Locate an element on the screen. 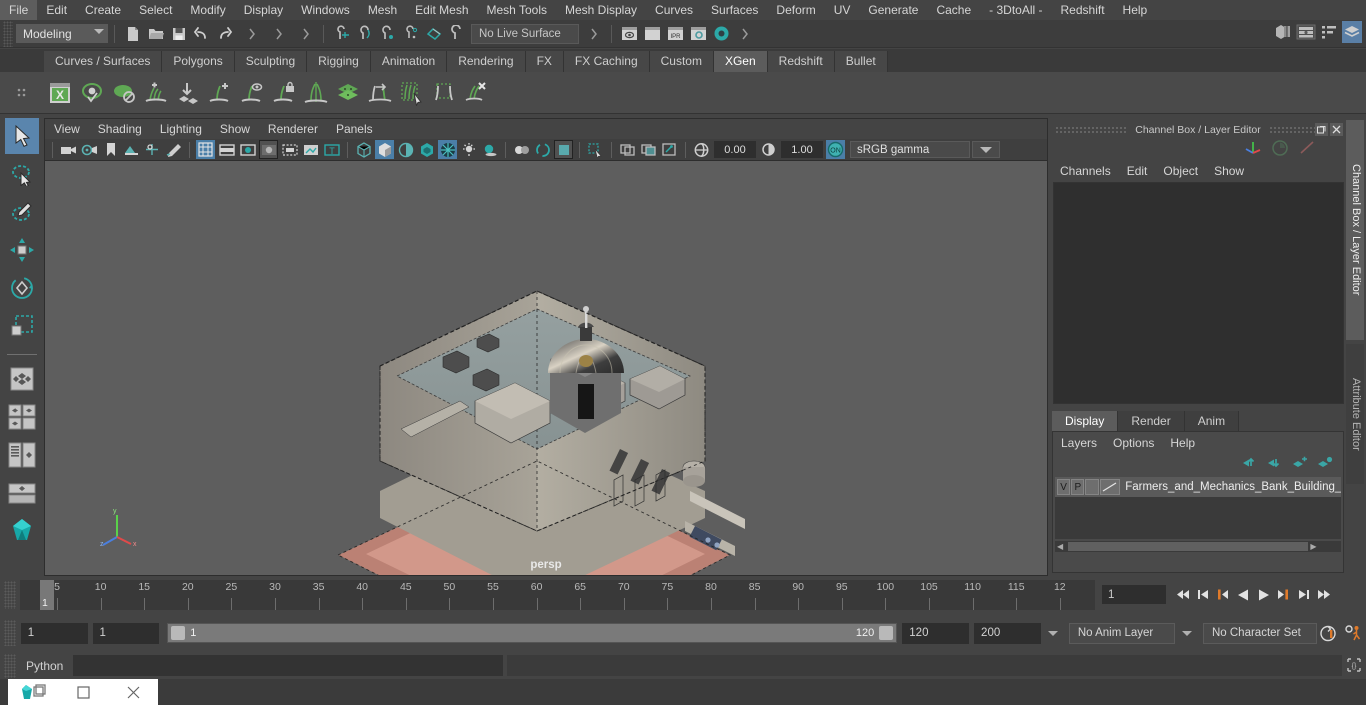 The height and width of the screenshot is (705, 1366). color-space-selector: sRGB gamma is located at coordinates (910, 149).